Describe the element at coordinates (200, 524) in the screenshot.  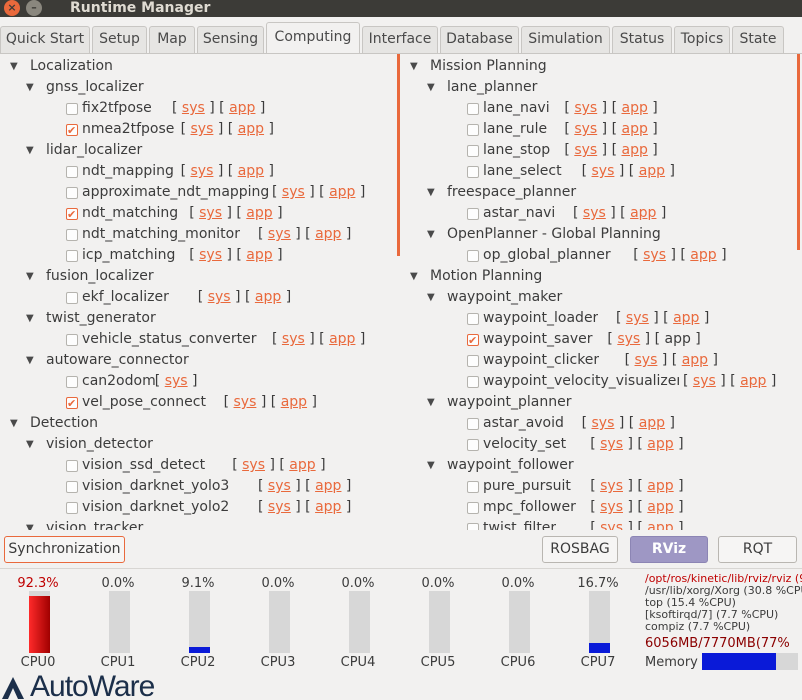
I see `tree-group-vision-tracker: ▼ vision_tracker` at that location.